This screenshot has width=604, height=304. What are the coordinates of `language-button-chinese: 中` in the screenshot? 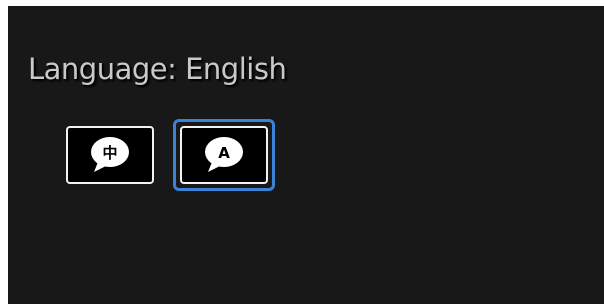 It's located at (110, 155).